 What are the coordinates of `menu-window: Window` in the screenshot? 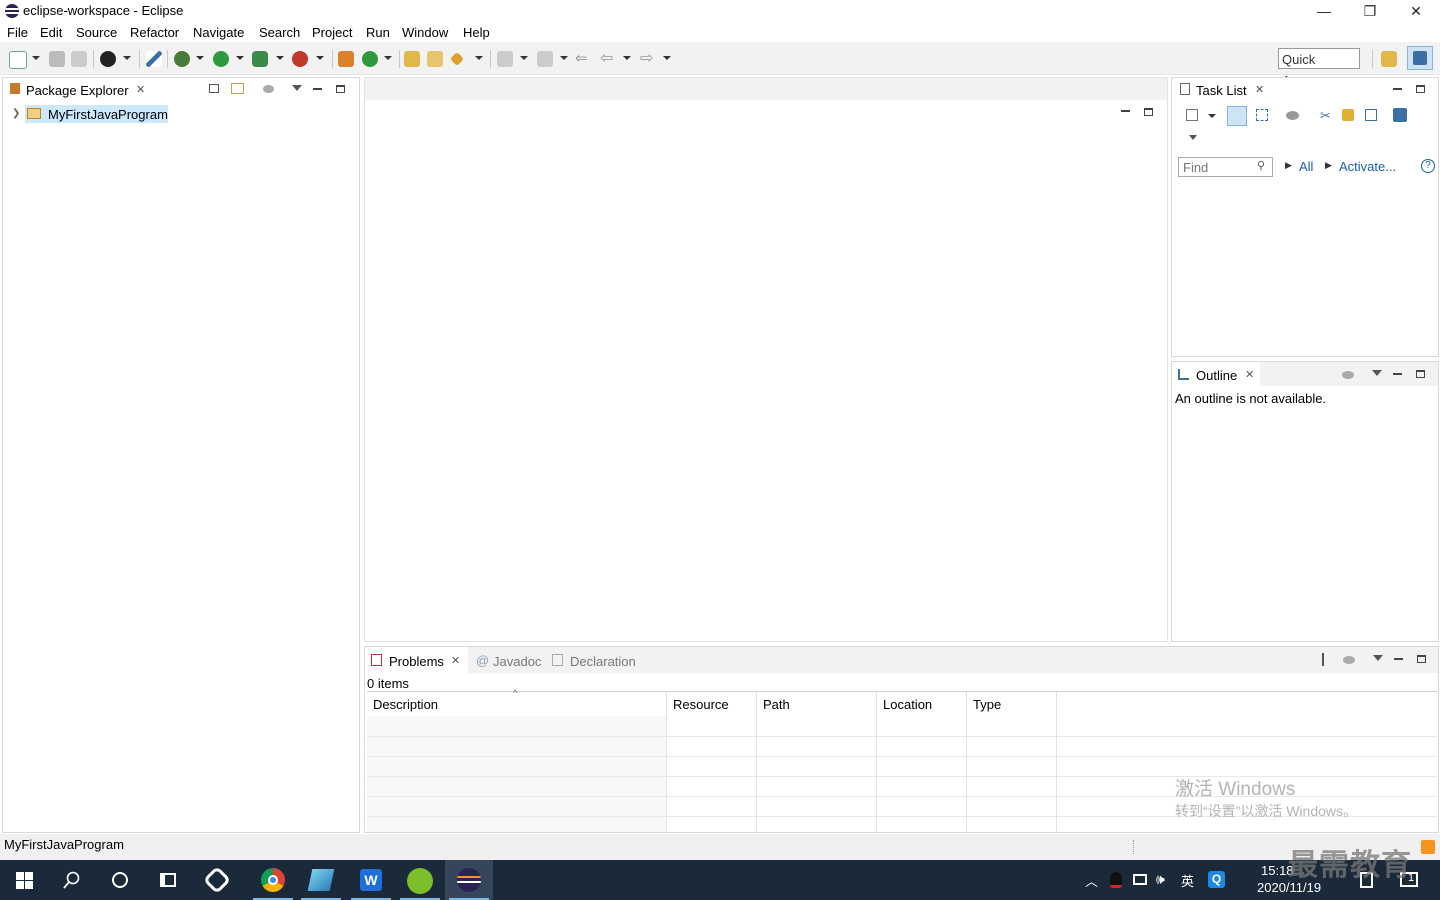 It's located at (425, 32).